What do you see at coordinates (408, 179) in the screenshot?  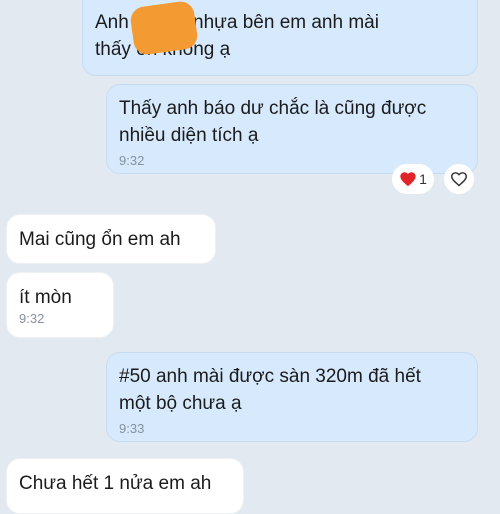 I see `heart-icon` at bounding box center [408, 179].